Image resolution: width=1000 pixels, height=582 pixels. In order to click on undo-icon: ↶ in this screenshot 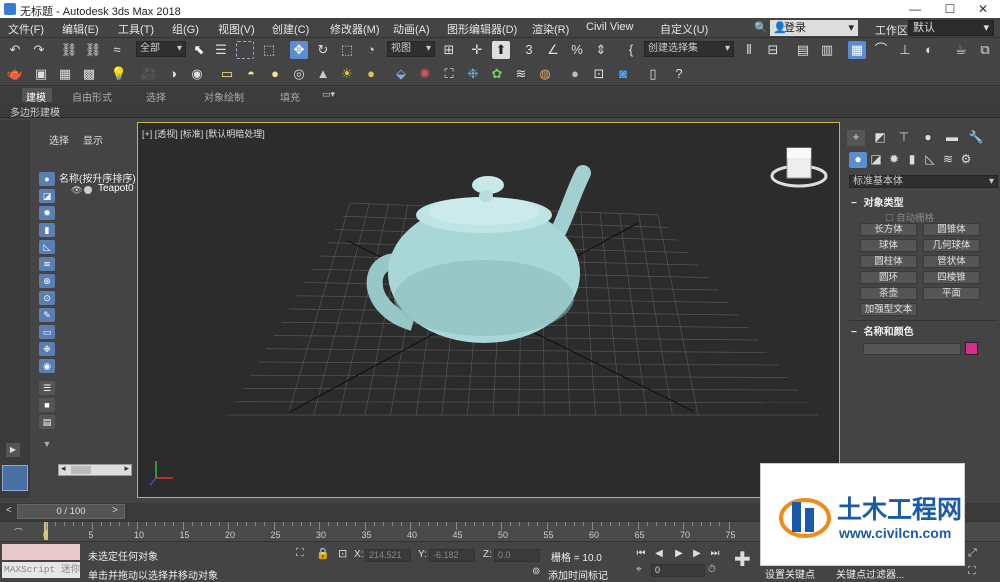, I will do `click(15, 50)`.